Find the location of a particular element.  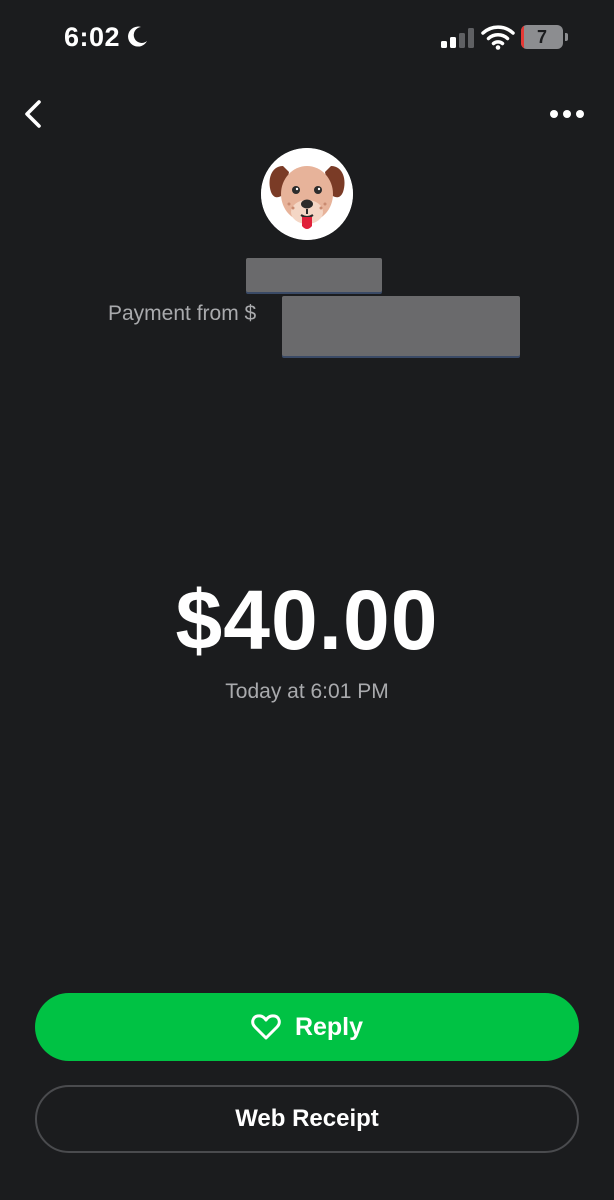

payment-from-label: Payment from $ is located at coordinates (182, 313).